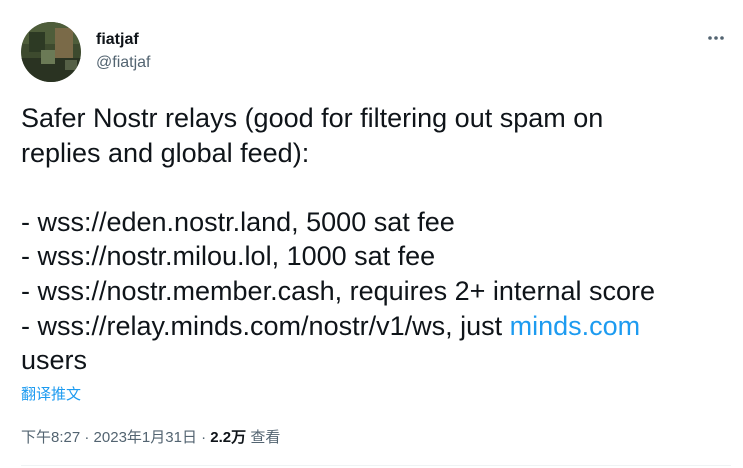 The image size is (743, 468). What do you see at coordinates (263, 437) in the screenshot?
I see `views-label: 查看` at bounding box center [263, 437].